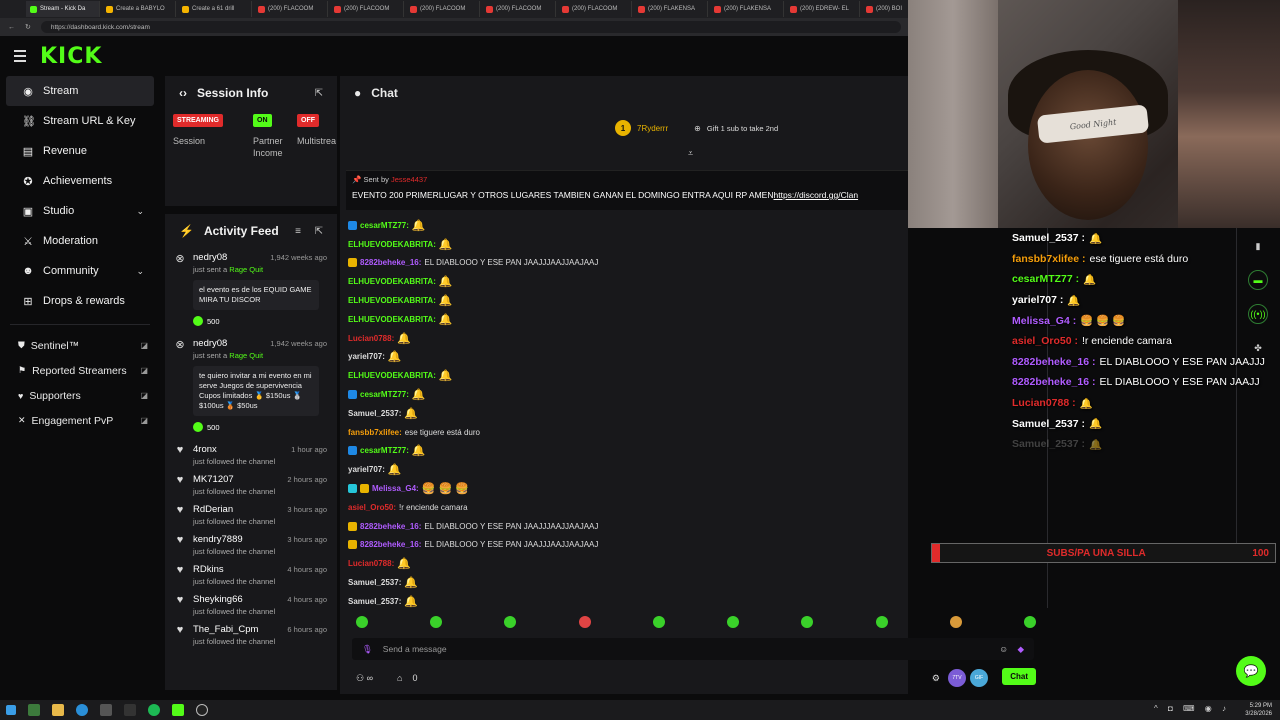 This screenshot has width=1280, height=720. Describe the element at coordinates (80, 121) in the screenshot. I see `sidebar-item-stream-url-key: ⛓ Stream URL & Key` at that location.